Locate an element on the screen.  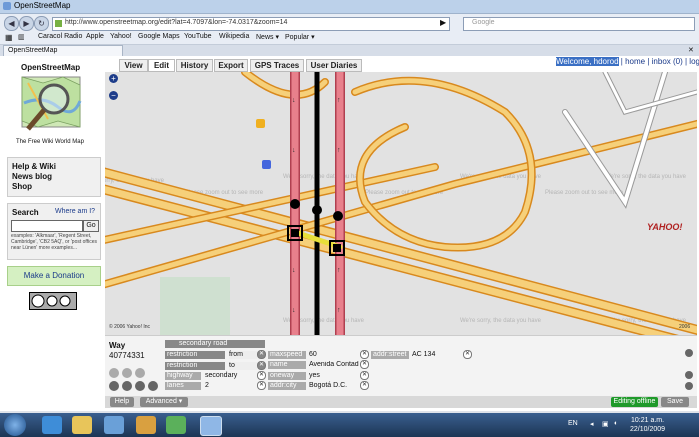
close-tab-icon: ✕ is located at coordinates (691, 50).